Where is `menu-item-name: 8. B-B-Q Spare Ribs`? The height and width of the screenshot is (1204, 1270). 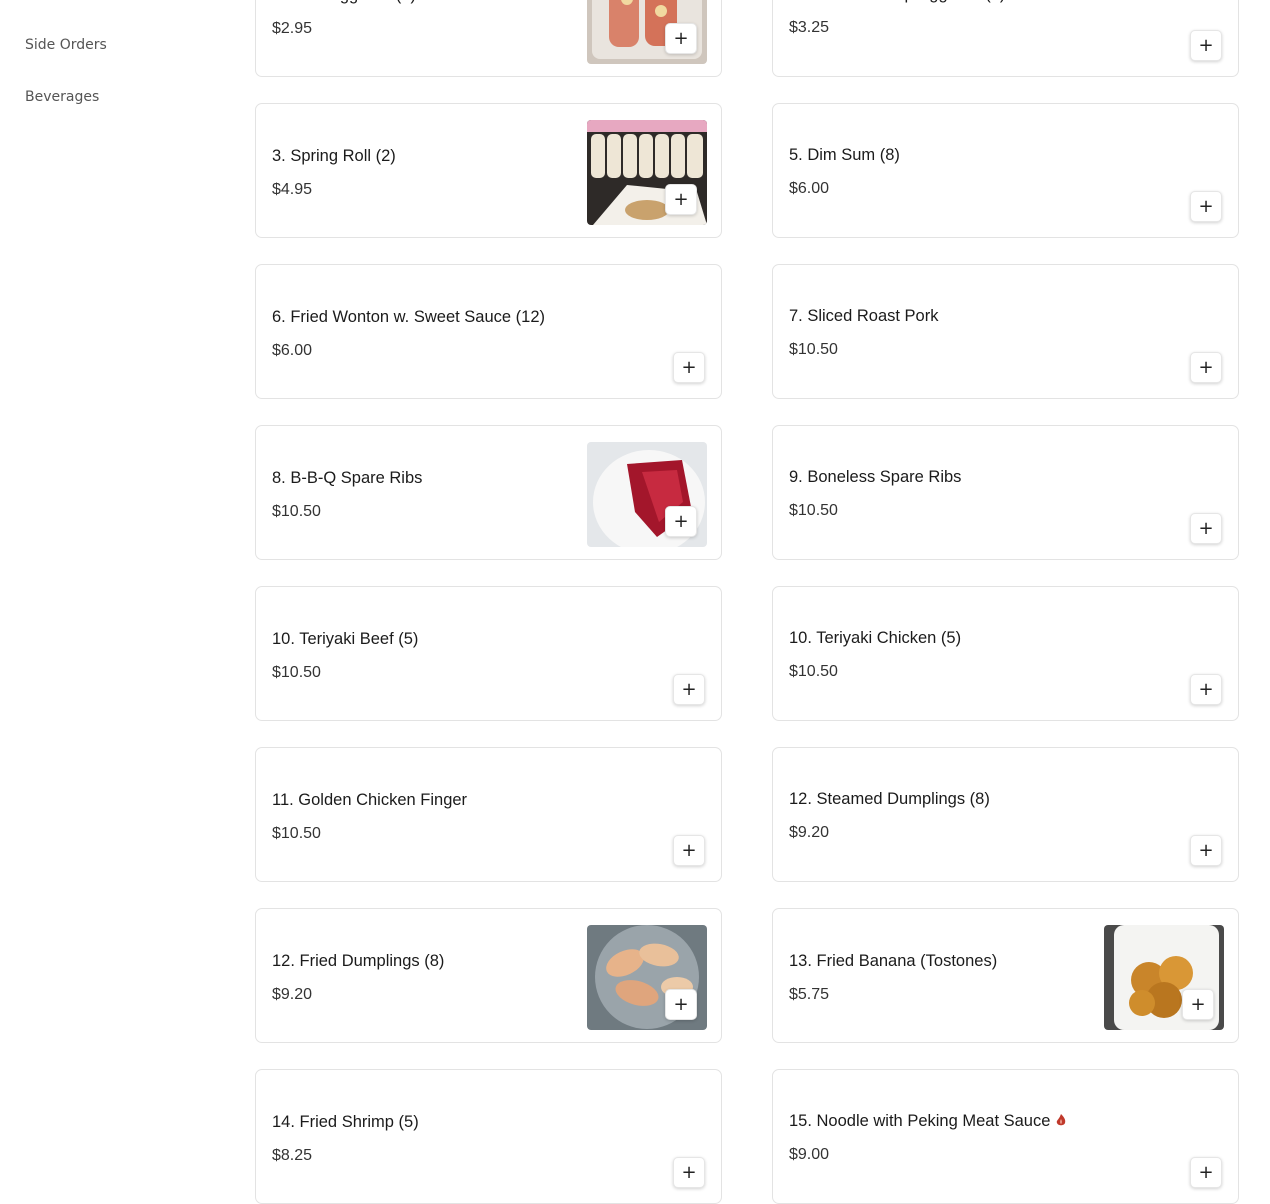 menu-item-name: 8. B-B-Q Spare Ribs is located at coordinates (347, 478).